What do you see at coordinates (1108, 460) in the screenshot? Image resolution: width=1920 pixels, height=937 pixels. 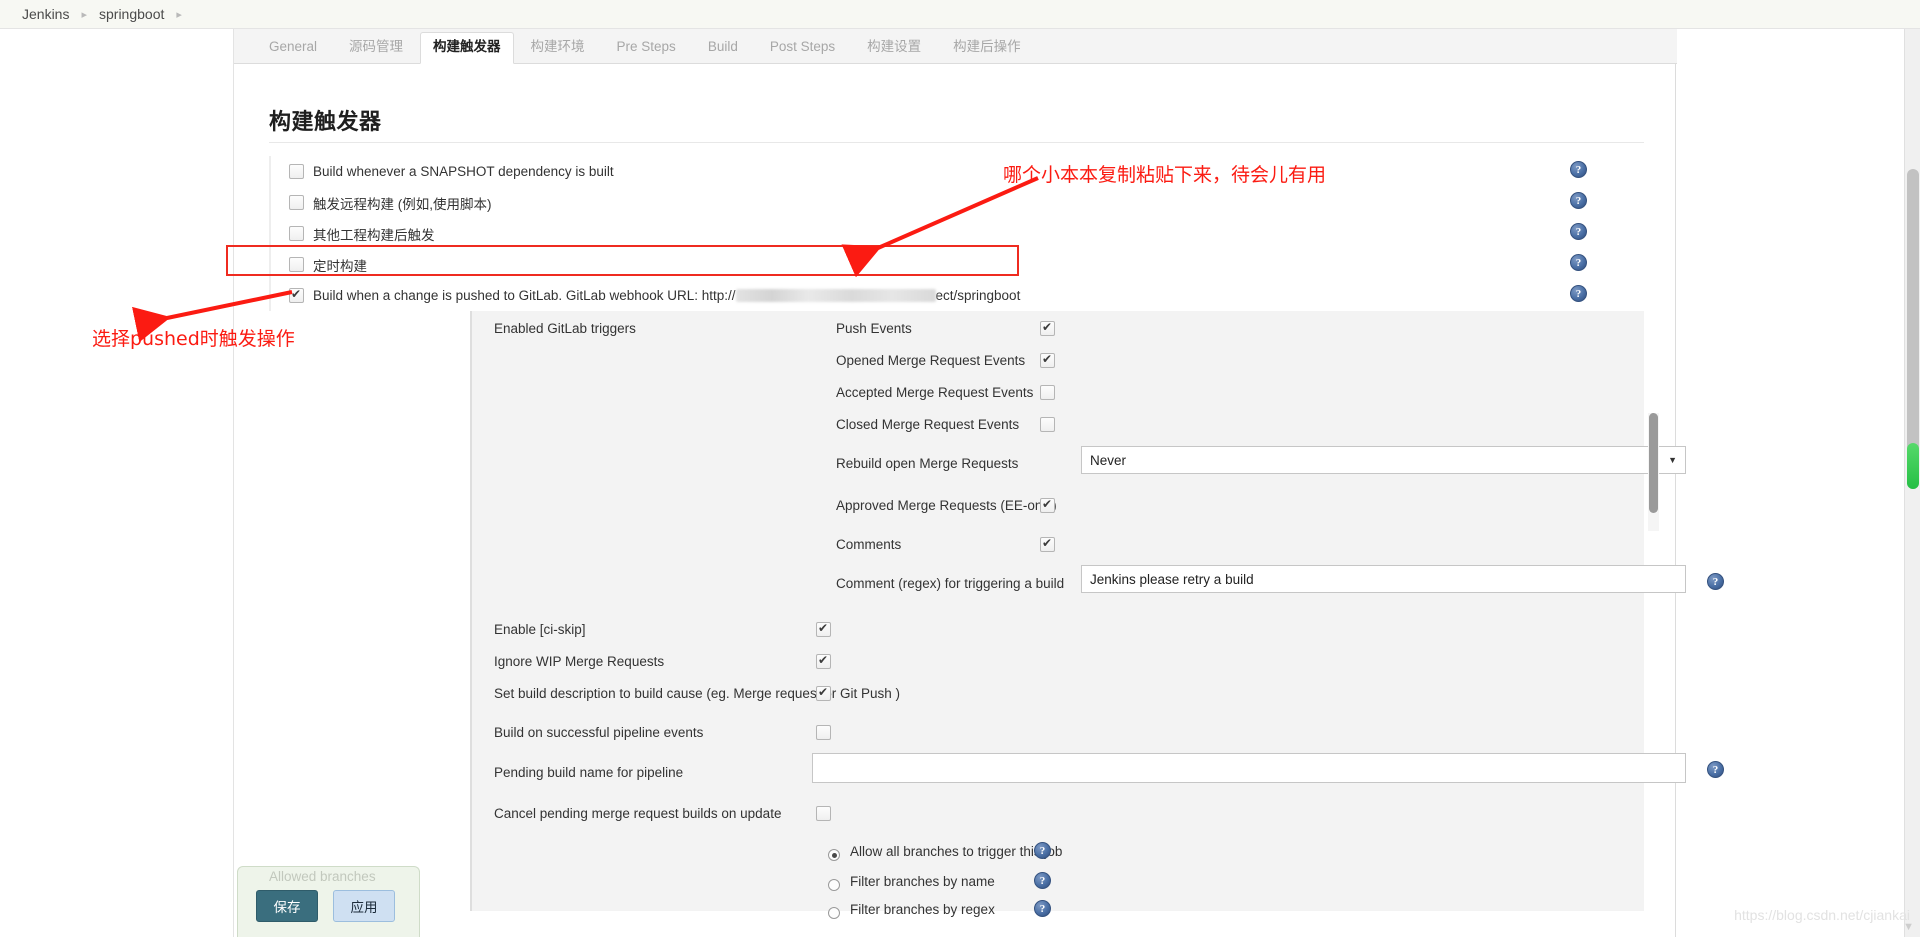 I see `select-rebuild-value: Never` at bounding box center [1108, 460].